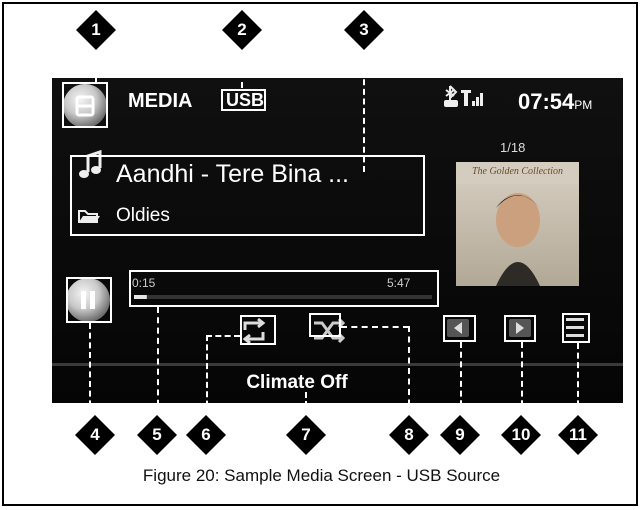 This screenshot has width=643, height=510. What do you see at coordinates (409, 371) in the screenshot?
I see `leader-8b` at bounding box center [409, 371].